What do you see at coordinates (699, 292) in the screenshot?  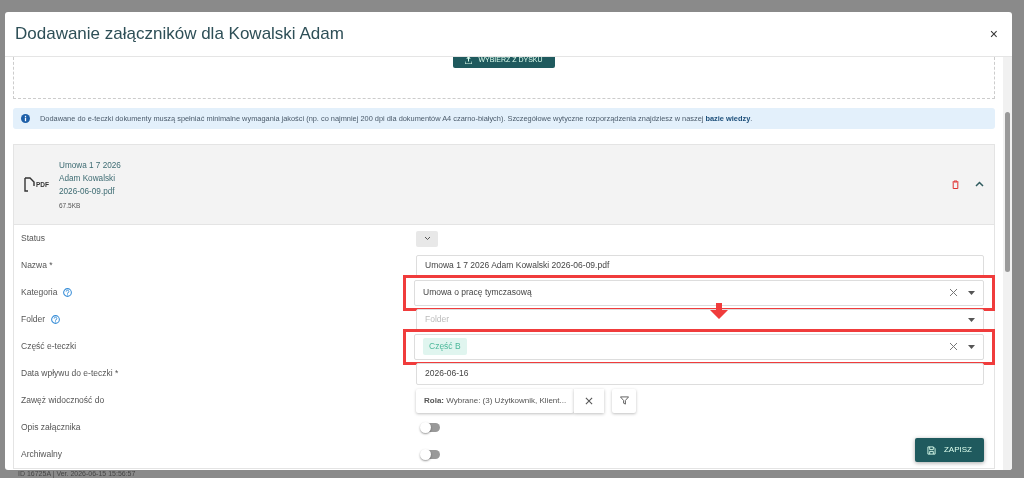 I see `select-field: Umowa o pracę tymczasową` at bounding box center [699, 292].